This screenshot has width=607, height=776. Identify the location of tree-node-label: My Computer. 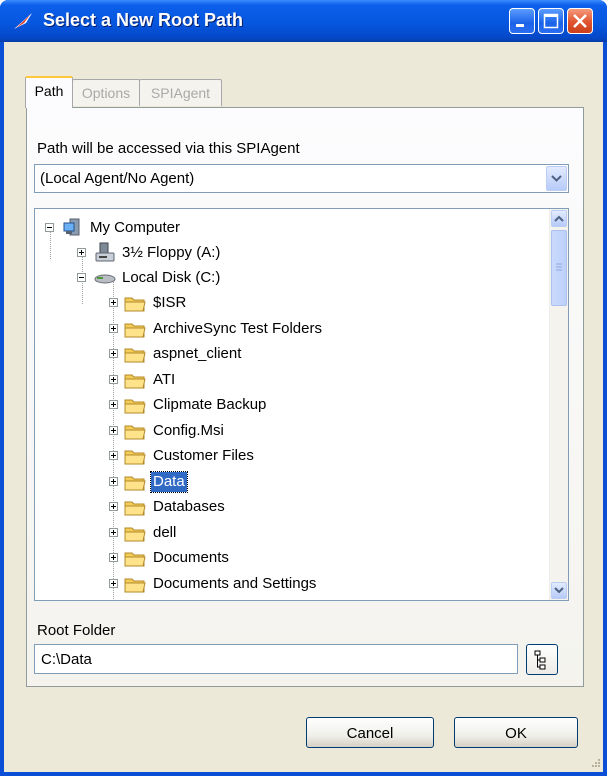
(135, 227).